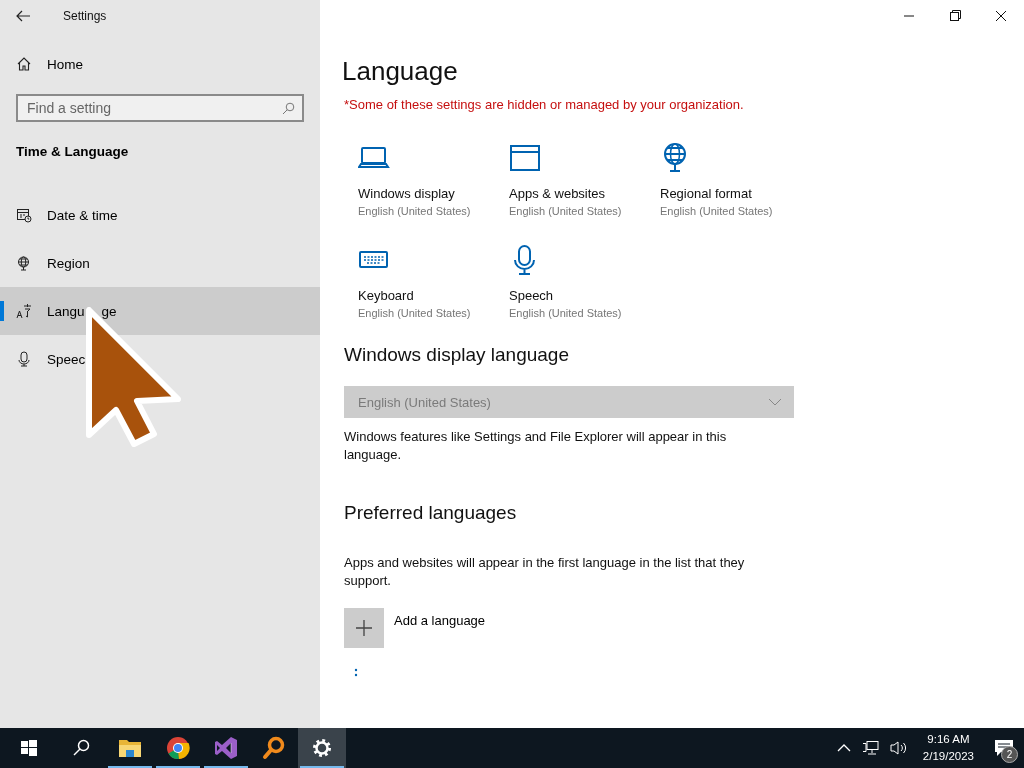 This screenshot has height=768, width=1024. Describe the element at coordinates (870, 748) in the screenshot. I see `network-icon` at that location.